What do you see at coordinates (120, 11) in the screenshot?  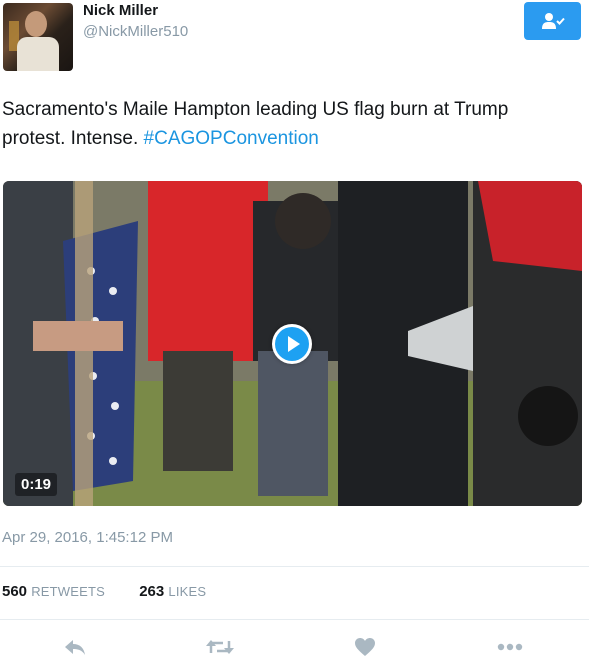 I see `display-name: Nick Miller` at bounding box center [120, 11].